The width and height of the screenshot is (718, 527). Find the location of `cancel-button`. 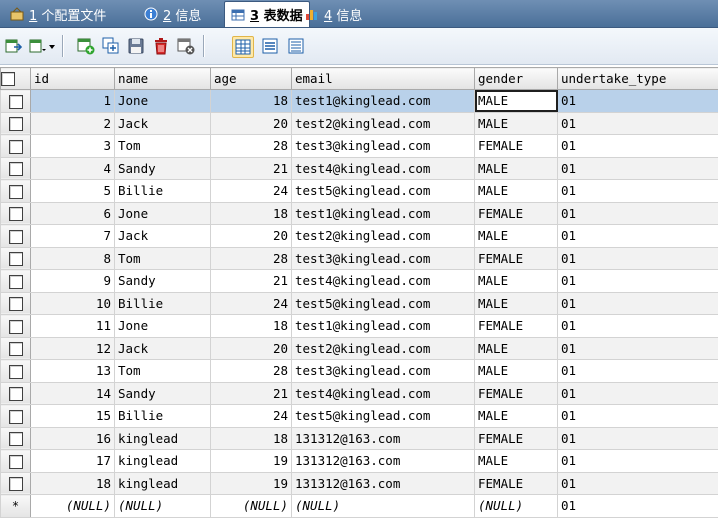

cancel-button is located at coordinates (186, 46).